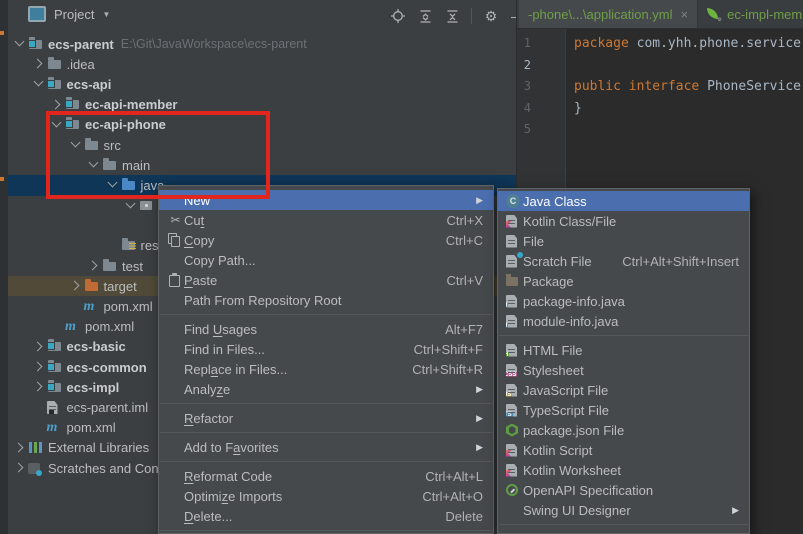 This screenshot has height=534, width=803. What do you see at coordinates (571, 321) in the screenshot?
I see `menu-item-label: module-info.java` at bounding box center [571, 321].